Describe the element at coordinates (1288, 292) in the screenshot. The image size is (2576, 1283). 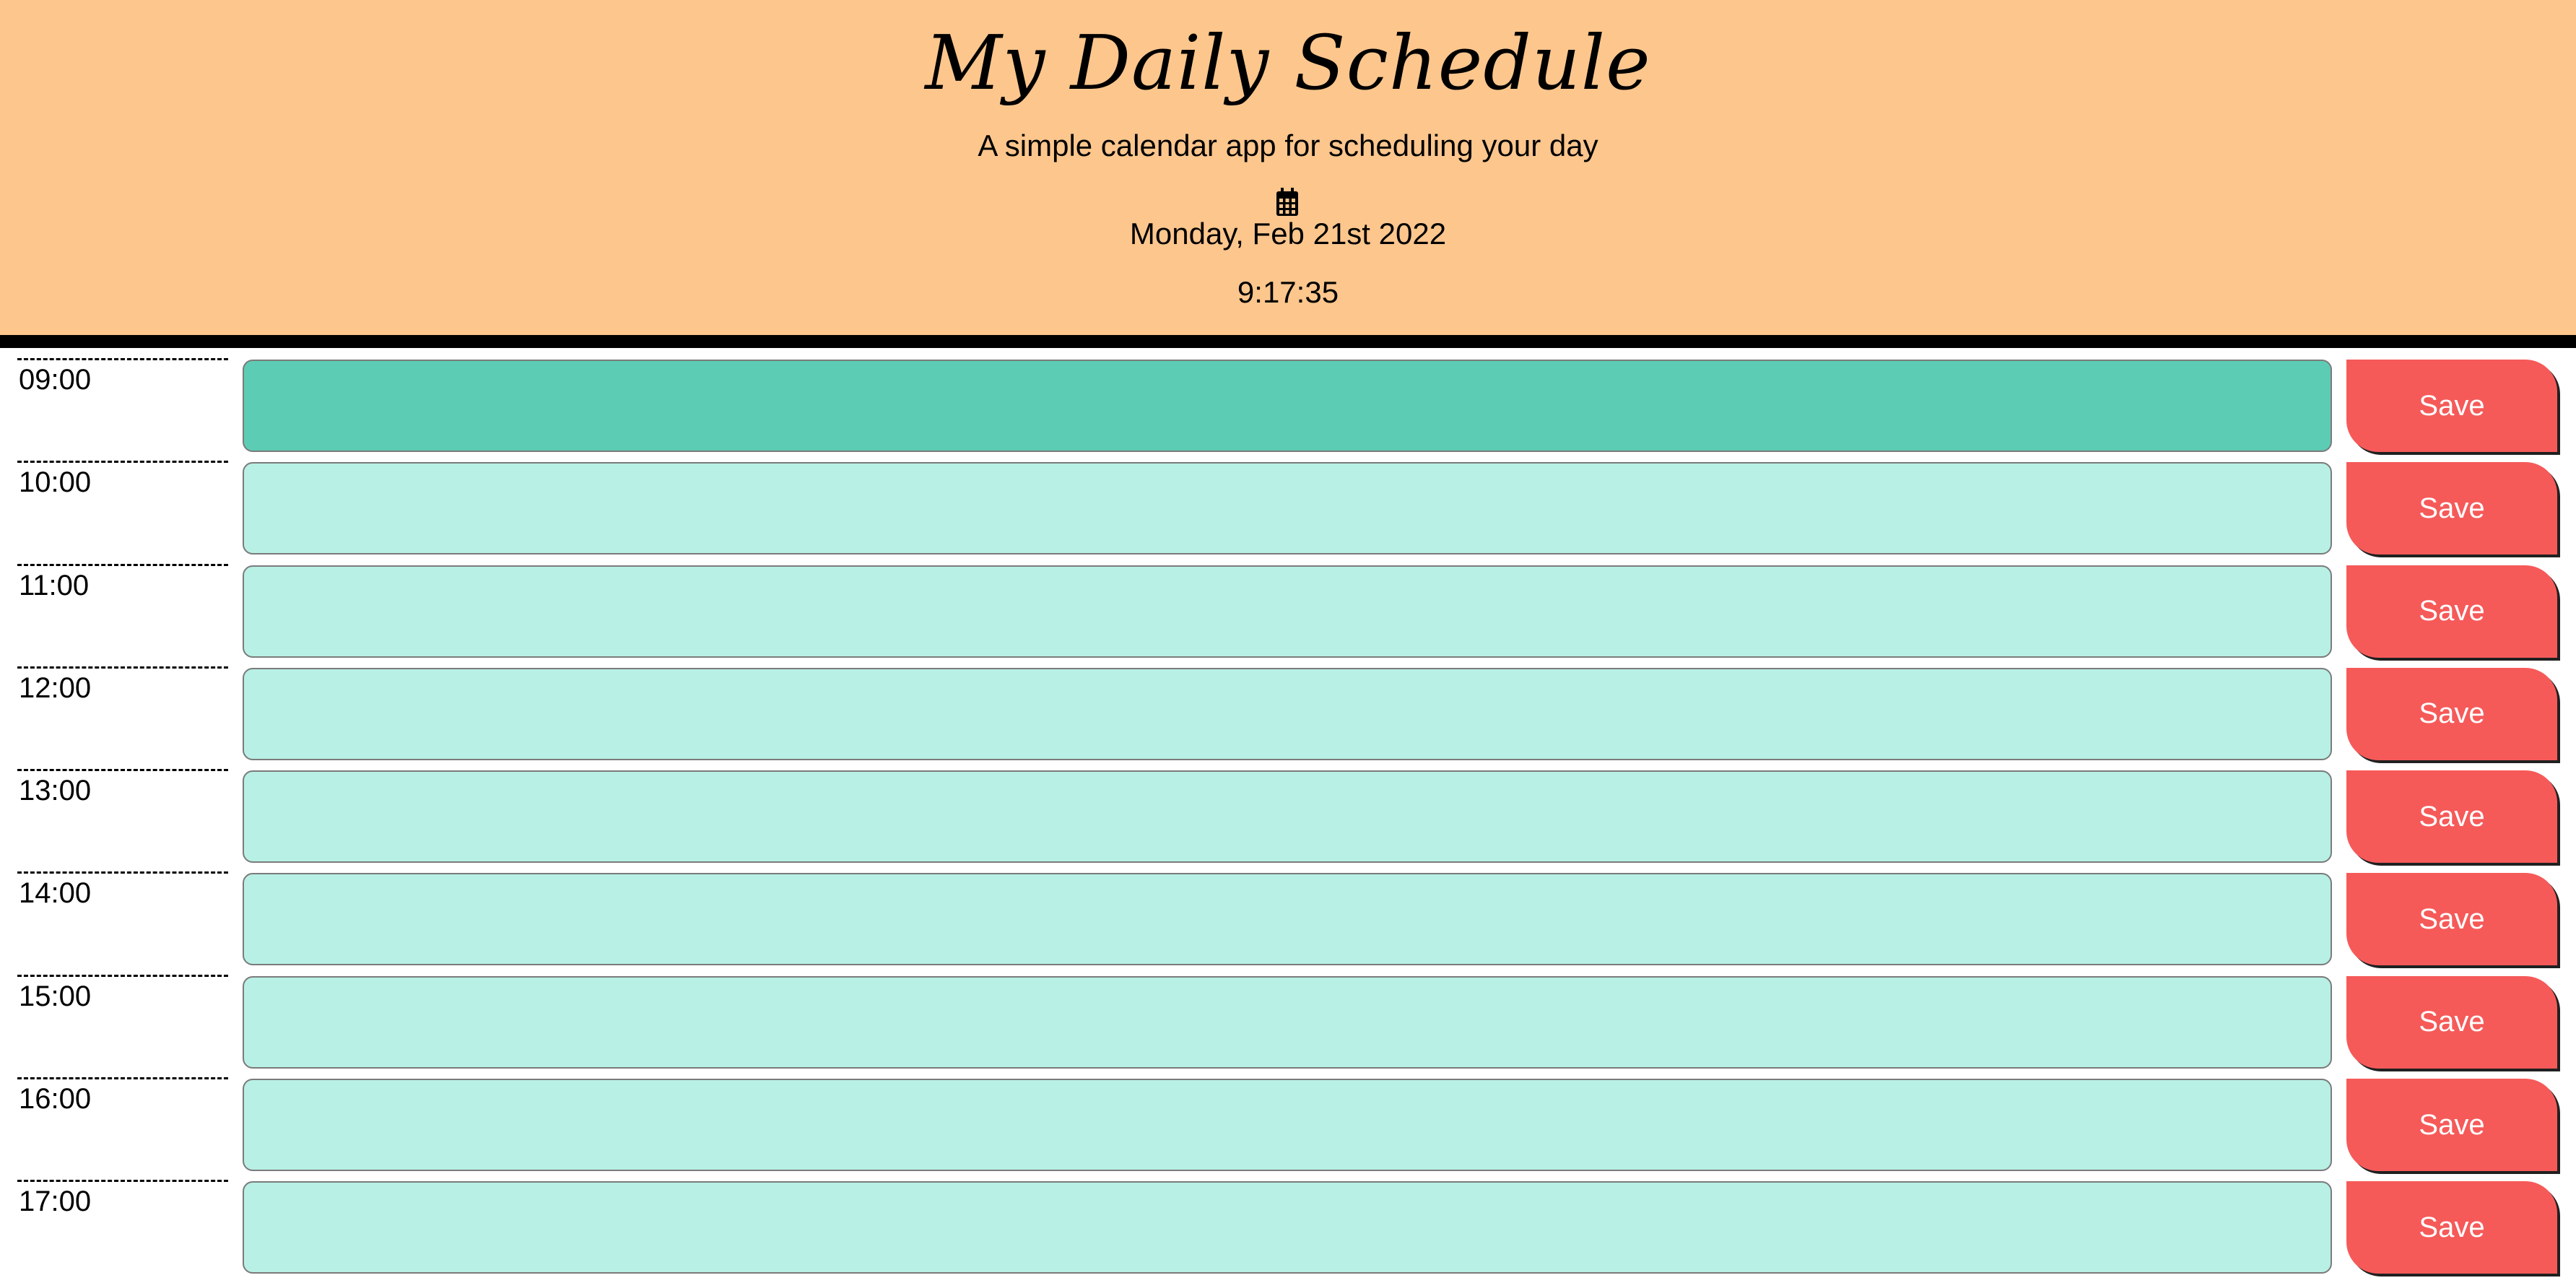
I see `current-time: 9:17:35` at that location.